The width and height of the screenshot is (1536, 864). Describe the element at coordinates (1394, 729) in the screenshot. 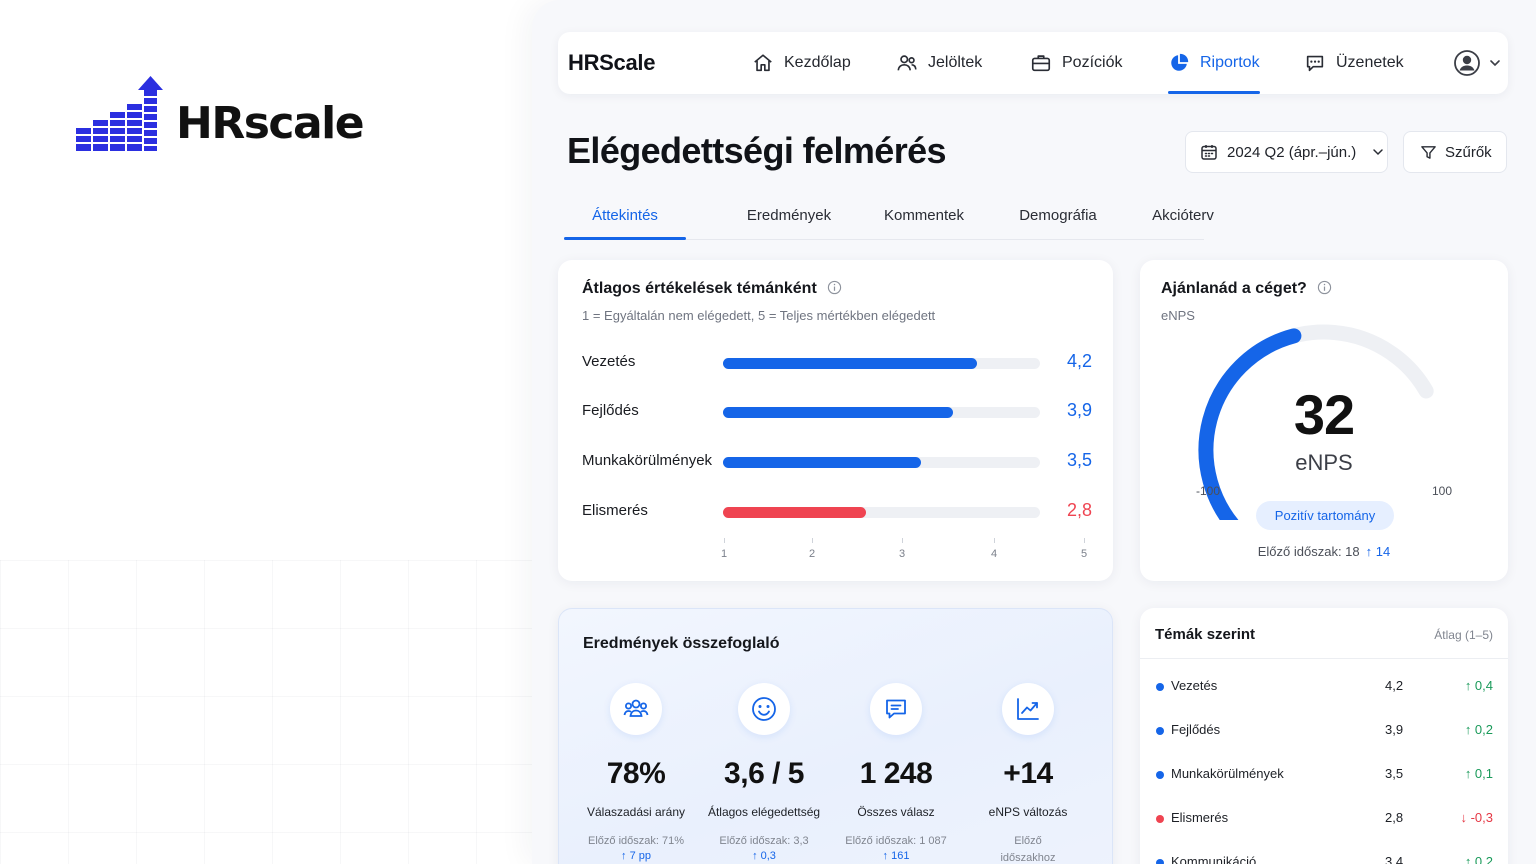

I see `topic-score: 3,9` at that location.